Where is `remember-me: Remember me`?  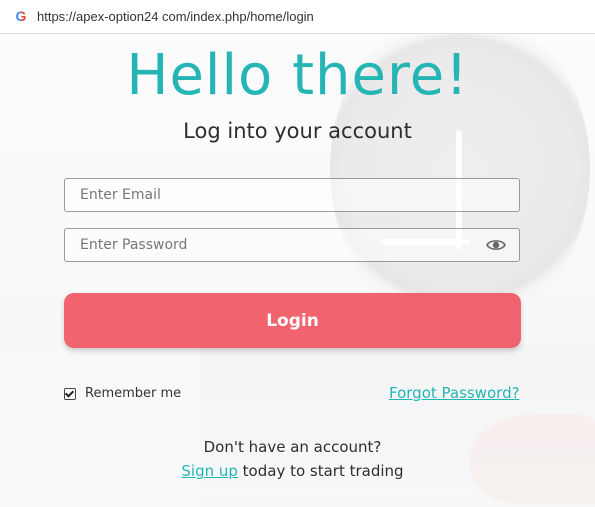
remember-me: Remember me is located at coordinates (122, 393).